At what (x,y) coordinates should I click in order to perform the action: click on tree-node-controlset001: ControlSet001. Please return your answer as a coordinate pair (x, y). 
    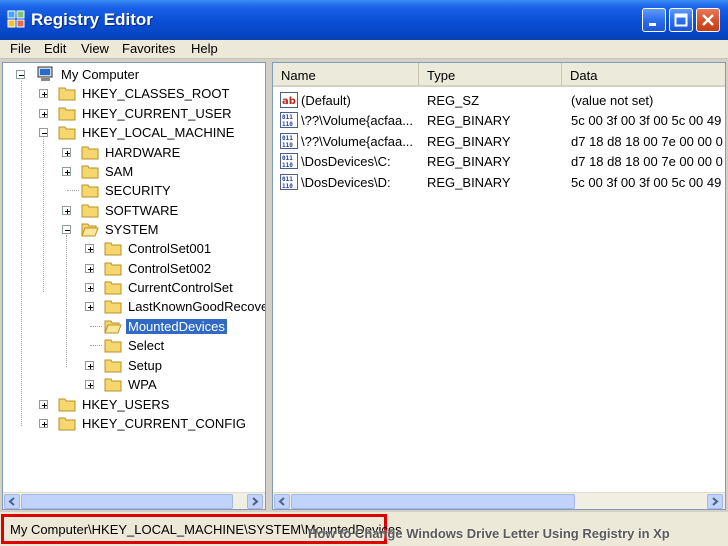
    Looking at the image, I should click on (133, 248).